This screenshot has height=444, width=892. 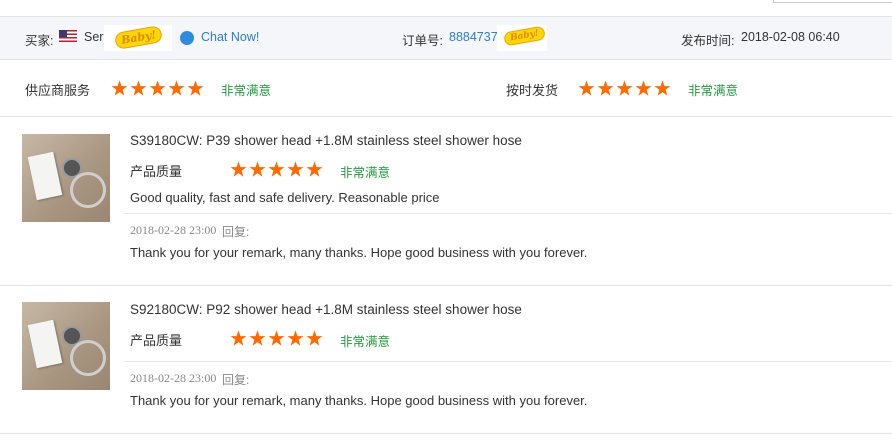 I want to click on buyer-logo: Baby!, so click(x=138, y=38).